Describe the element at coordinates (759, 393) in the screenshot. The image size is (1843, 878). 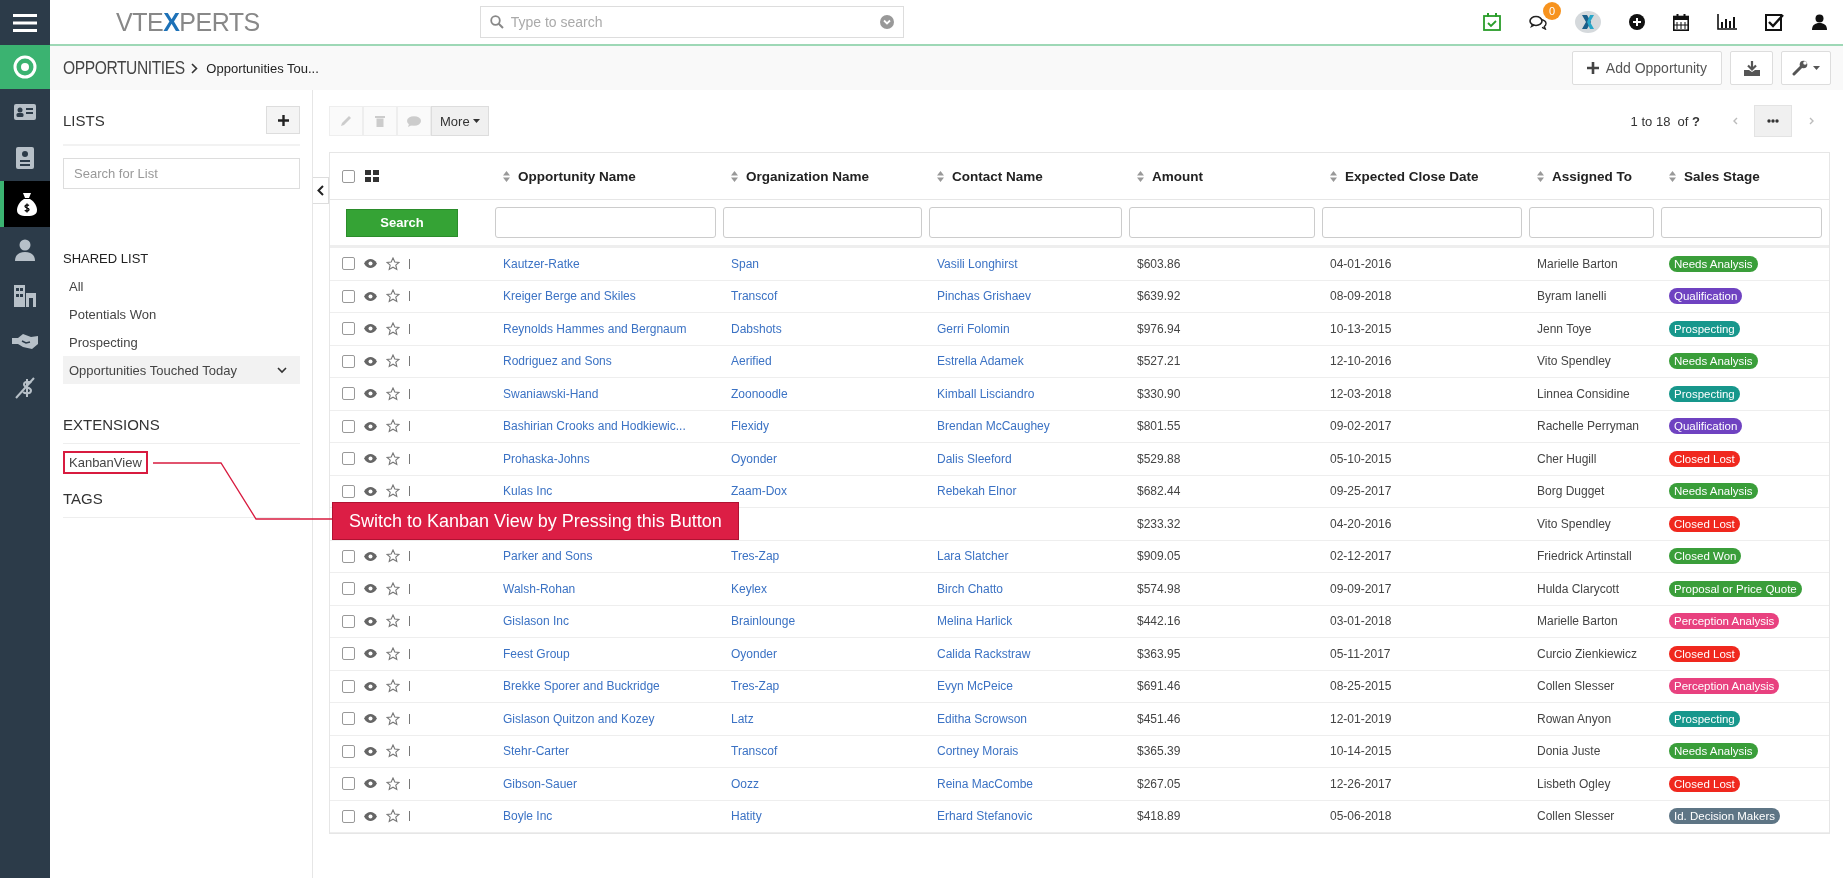
I see `organization-link: Zoonoodle` at that location.